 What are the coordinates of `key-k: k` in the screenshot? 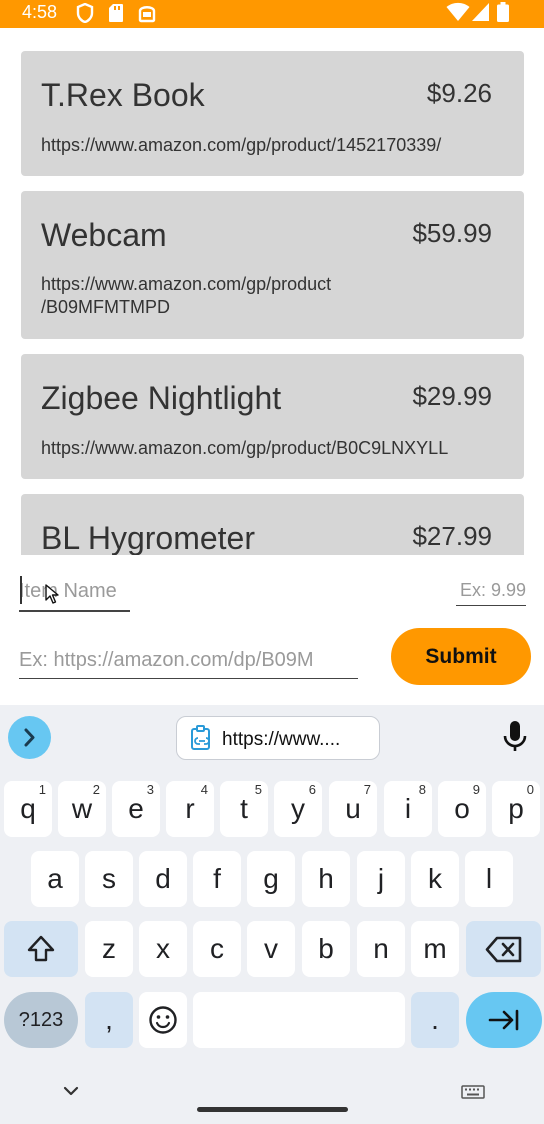 It's located at (435, 879).